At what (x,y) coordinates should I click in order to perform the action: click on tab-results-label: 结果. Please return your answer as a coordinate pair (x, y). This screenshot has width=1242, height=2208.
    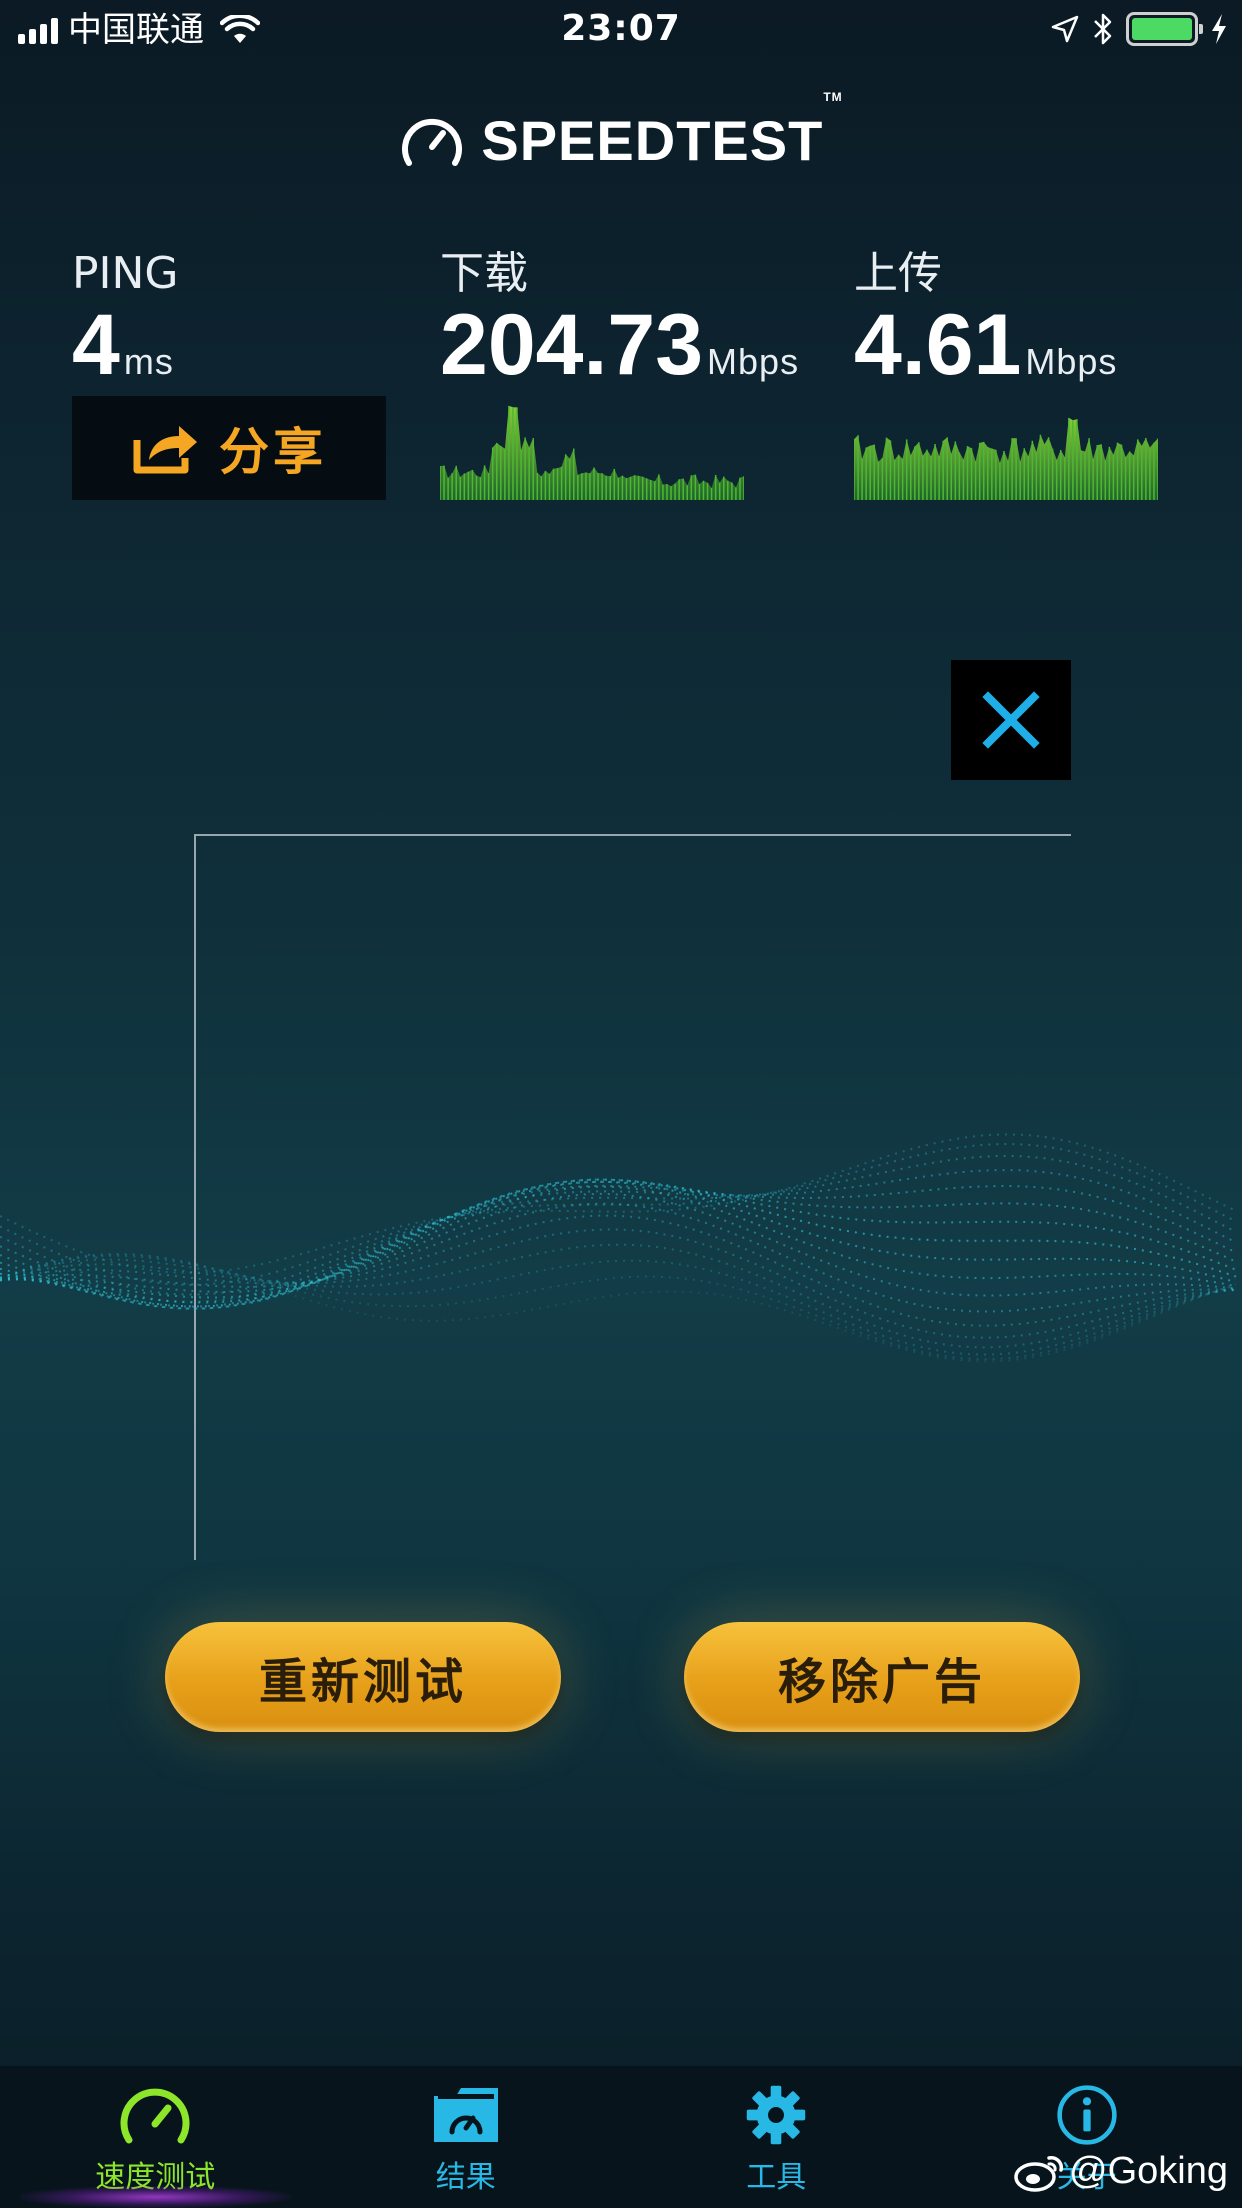
    Looking at the image, I should click on (465, 2177).